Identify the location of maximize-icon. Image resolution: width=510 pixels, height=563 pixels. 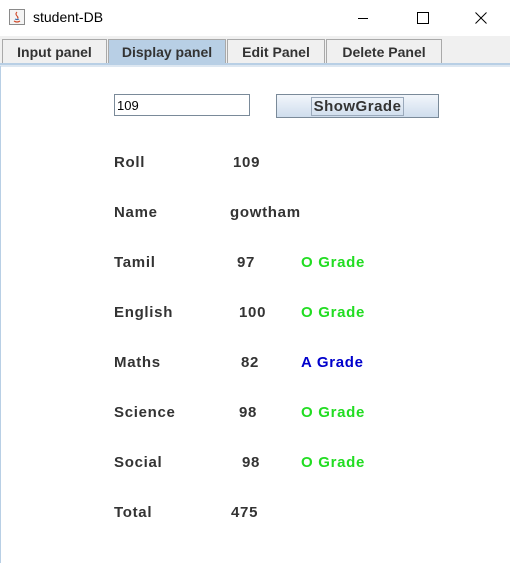
(423, 18).